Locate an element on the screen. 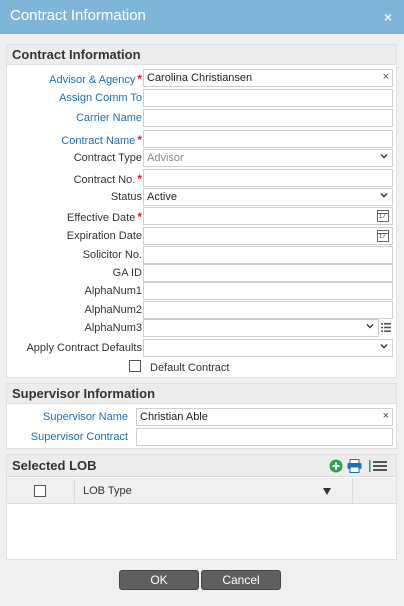  alphanum3-select is located at coordinates (261, 328).